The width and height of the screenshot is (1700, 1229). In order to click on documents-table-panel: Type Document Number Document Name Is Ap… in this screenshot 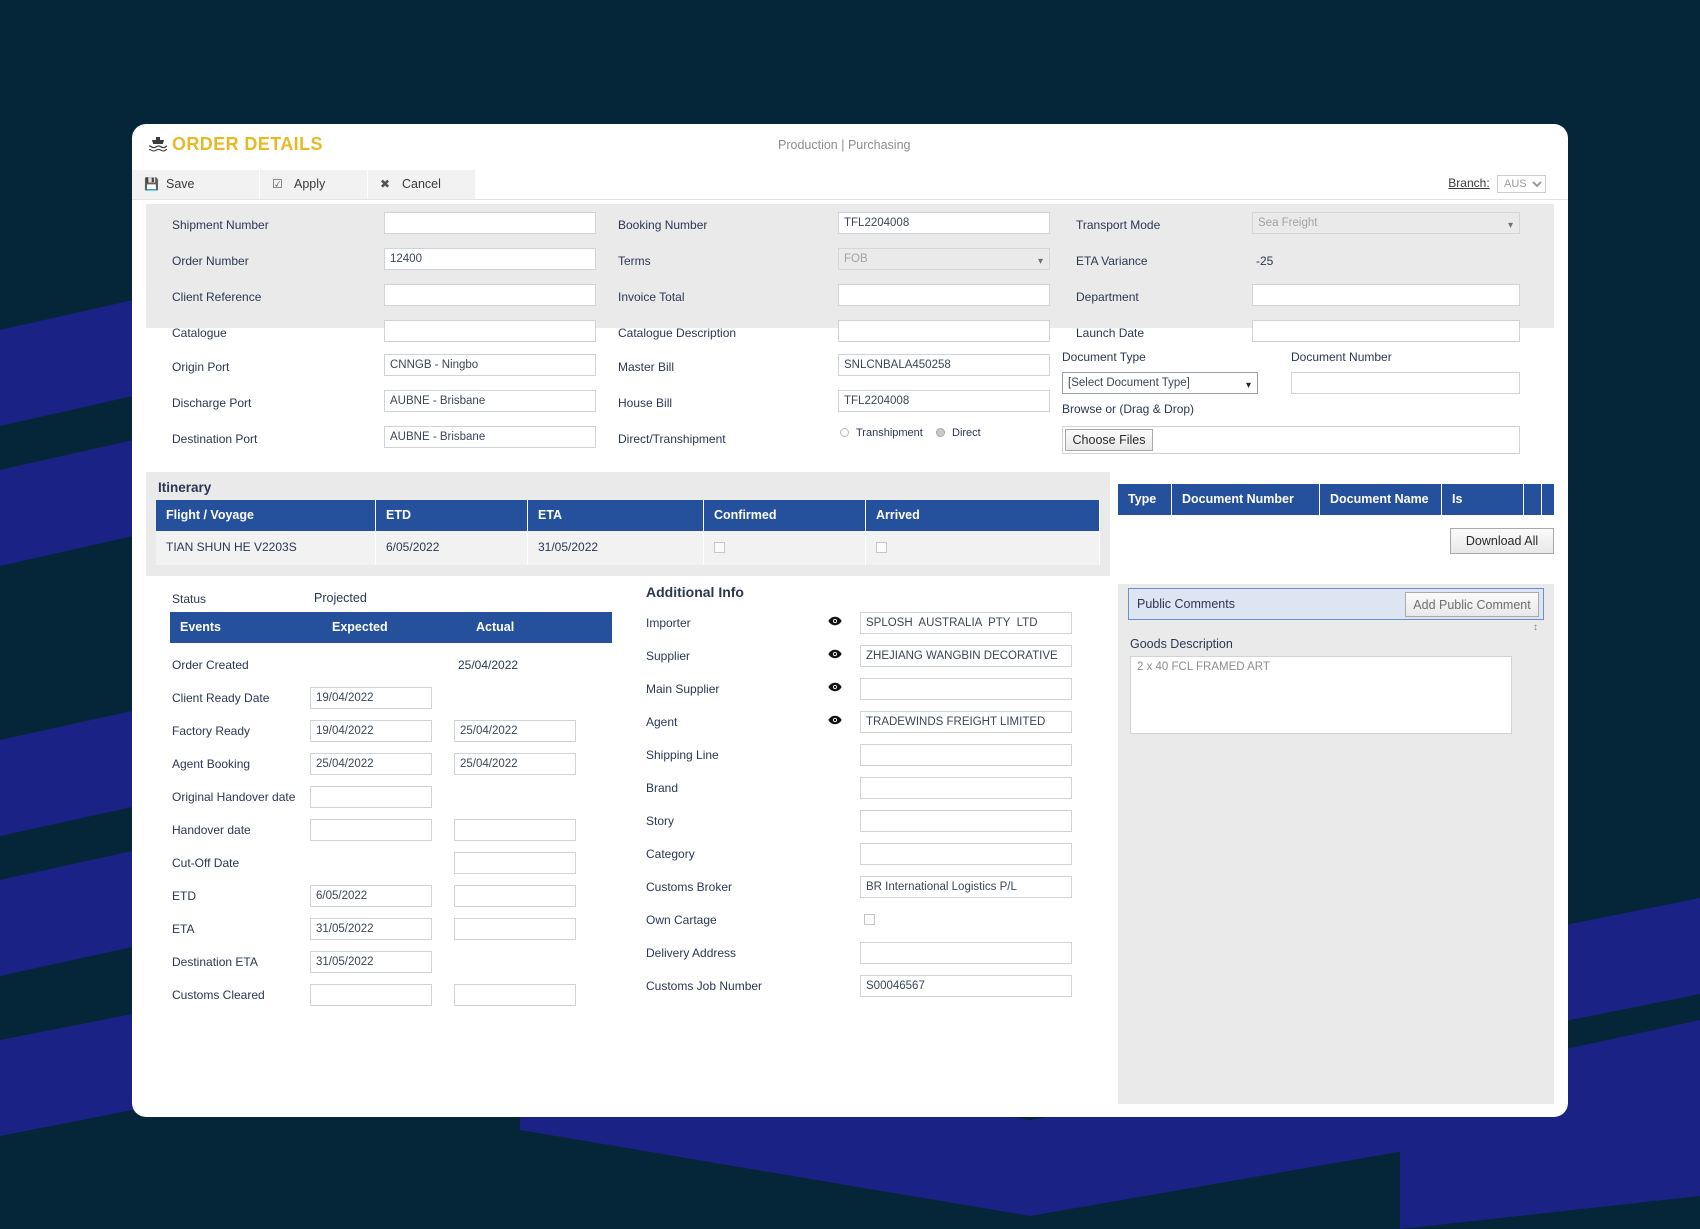, I will do `click(1336, 524)`.